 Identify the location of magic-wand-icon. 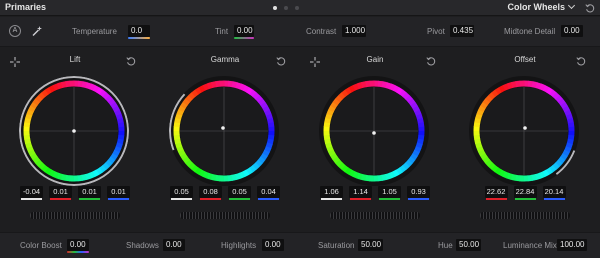
(37, 31).